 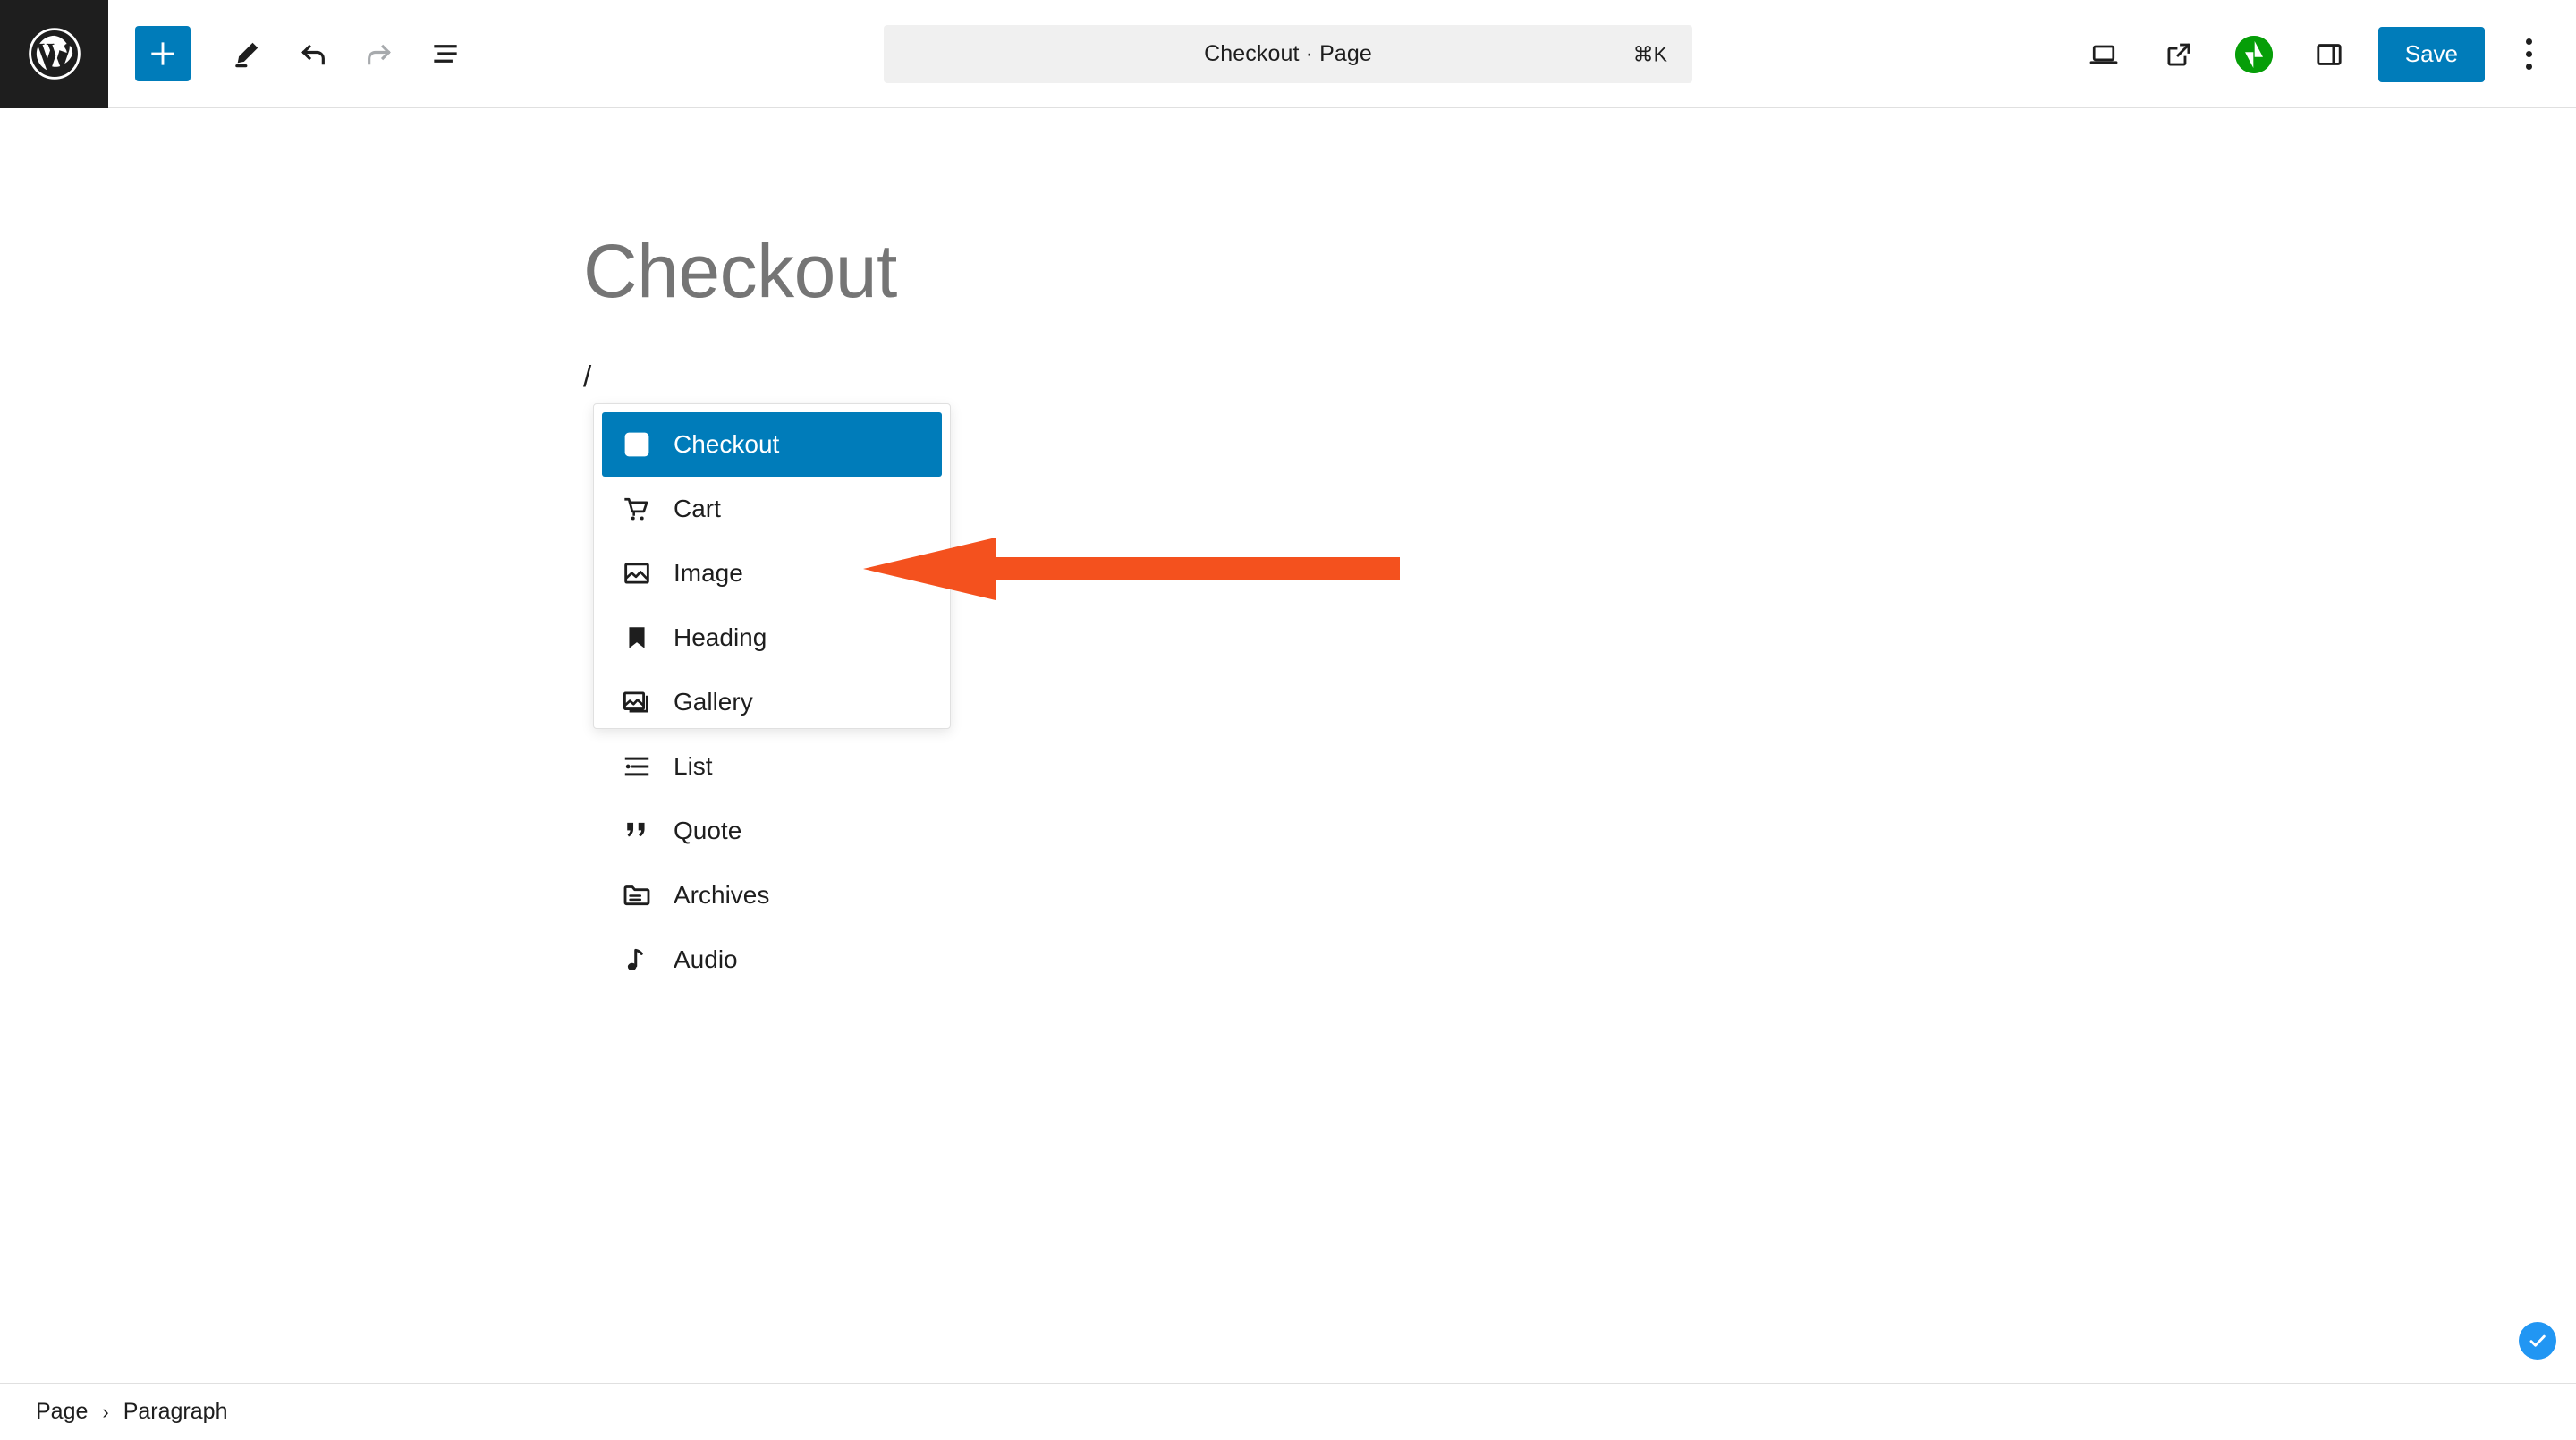 I want to click on slash-item-label: Audio, so click(x=706, y=959).